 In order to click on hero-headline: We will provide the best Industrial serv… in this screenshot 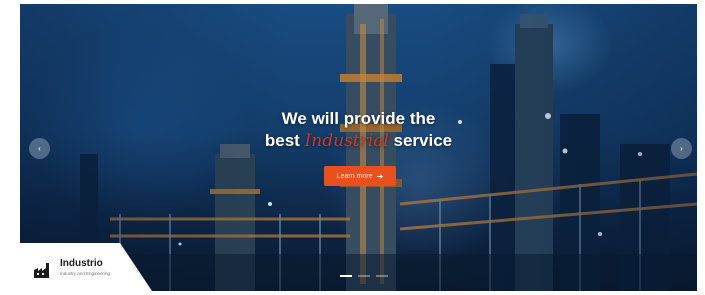, I will do `click(358, 130)`.